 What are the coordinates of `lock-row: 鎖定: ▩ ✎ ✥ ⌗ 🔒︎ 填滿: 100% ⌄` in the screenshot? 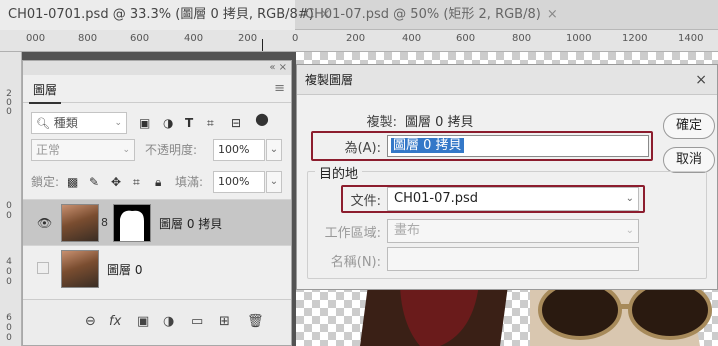 It's located at (157, 186).